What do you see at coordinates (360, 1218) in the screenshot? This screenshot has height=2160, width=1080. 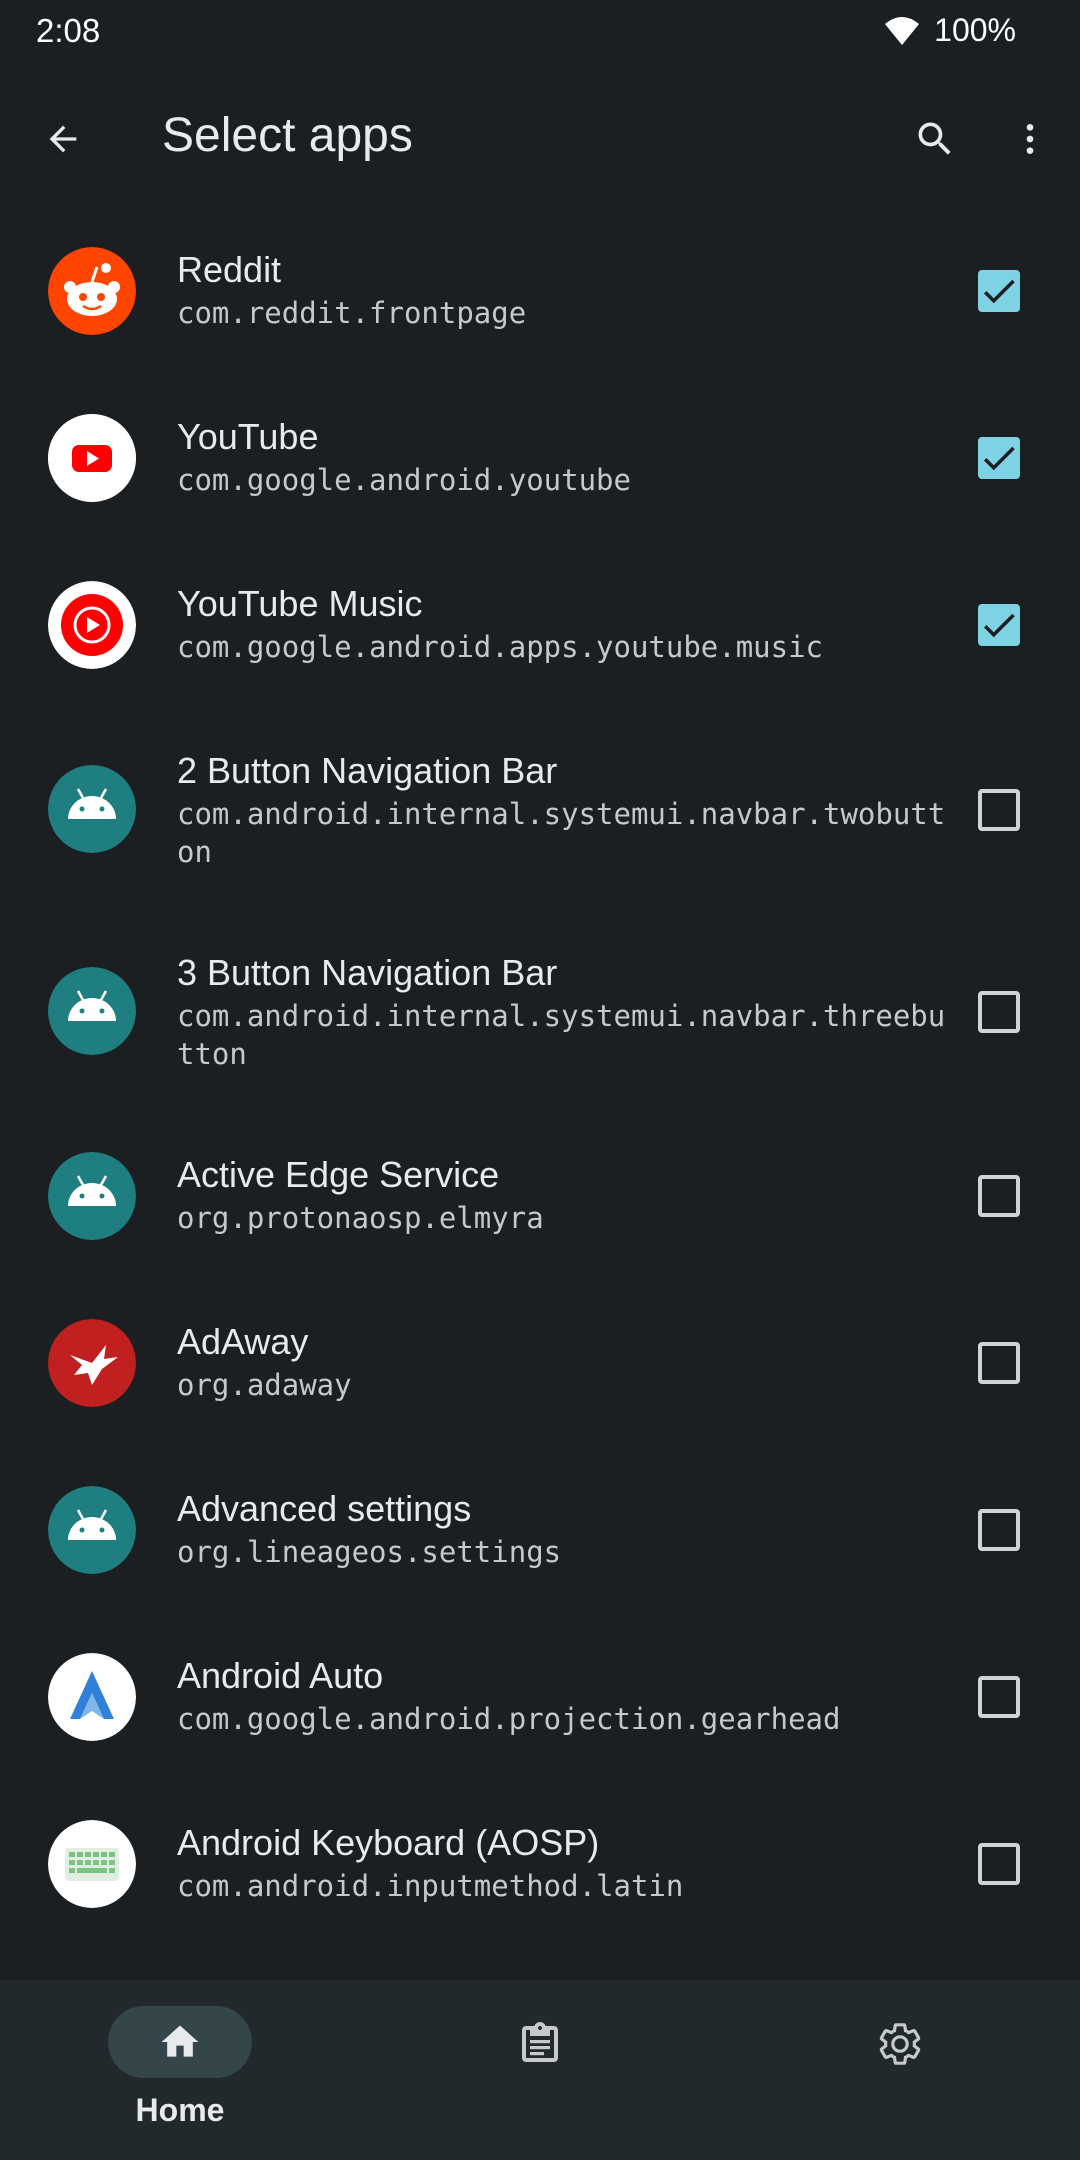 I see `app-package: org.protonaosp.elmyra` at bounding box center [360, 1218].